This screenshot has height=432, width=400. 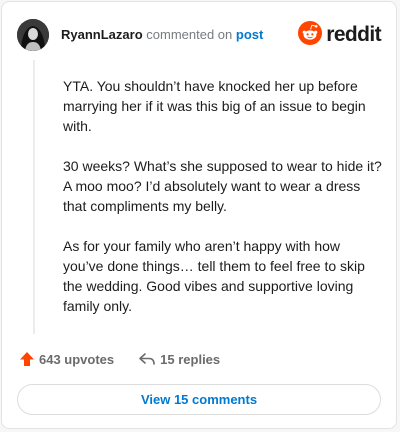 I want to click on upvote-count: 643 upvotes, so click(x=77, y=359).